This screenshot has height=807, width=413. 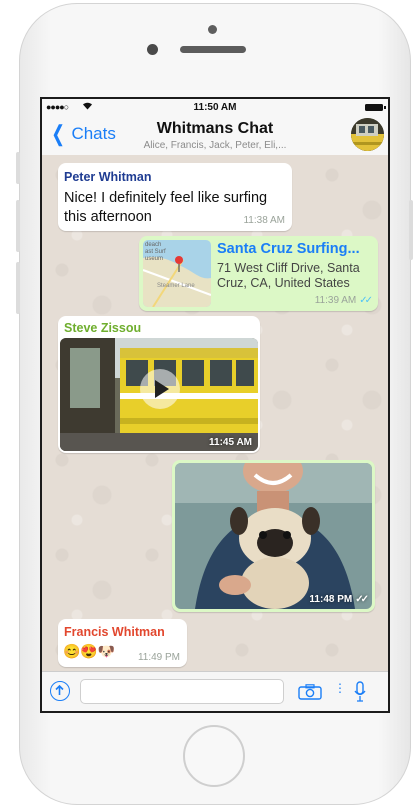 What do you see at coordinates (176, 286) in the screenshot?
I see `map-label: Steamer Lane` at bounding box center [176, 286].